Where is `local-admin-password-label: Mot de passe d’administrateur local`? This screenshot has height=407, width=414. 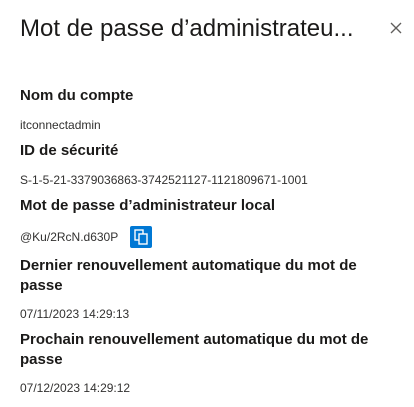 local-admin-password-label: Mot de passe d’administrateur local is located at coordinates (148, 205).